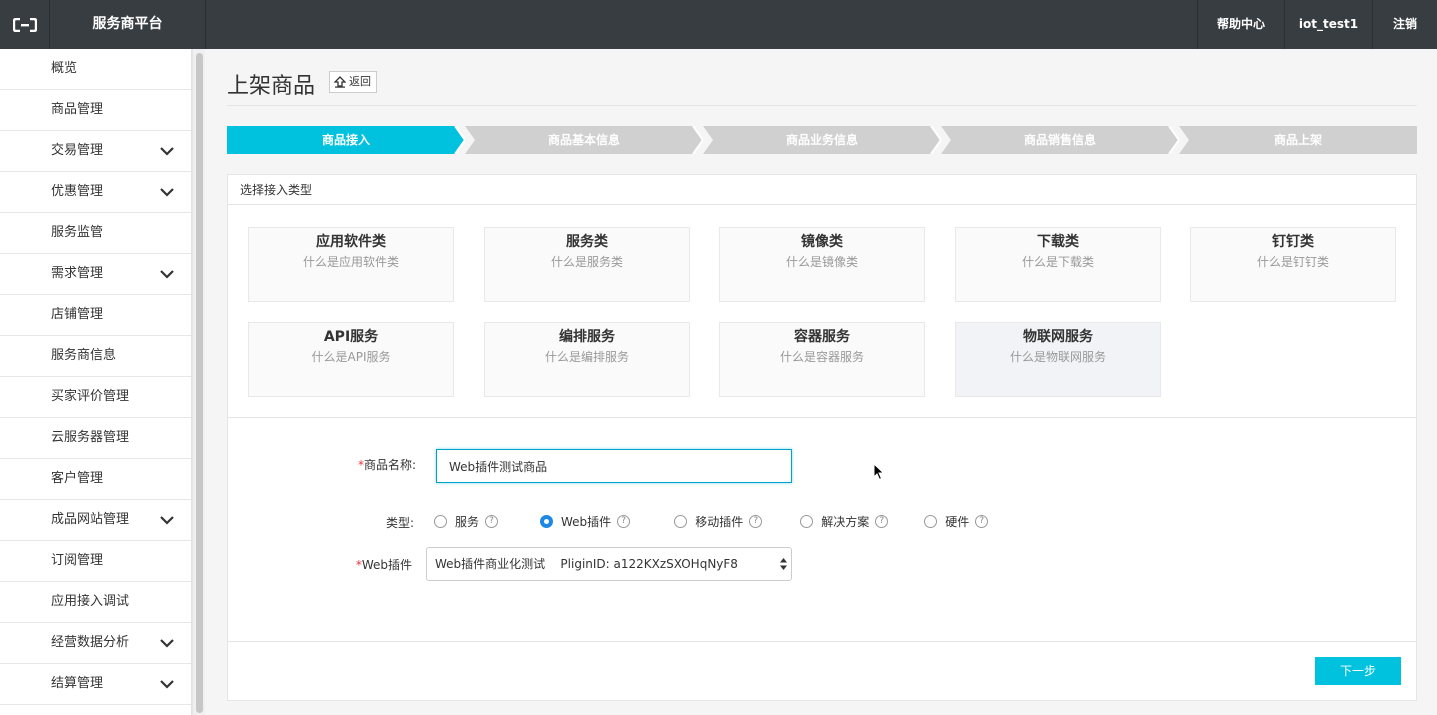  I want to click on sidebar-item-label: 客户管理, so click(77, 478).